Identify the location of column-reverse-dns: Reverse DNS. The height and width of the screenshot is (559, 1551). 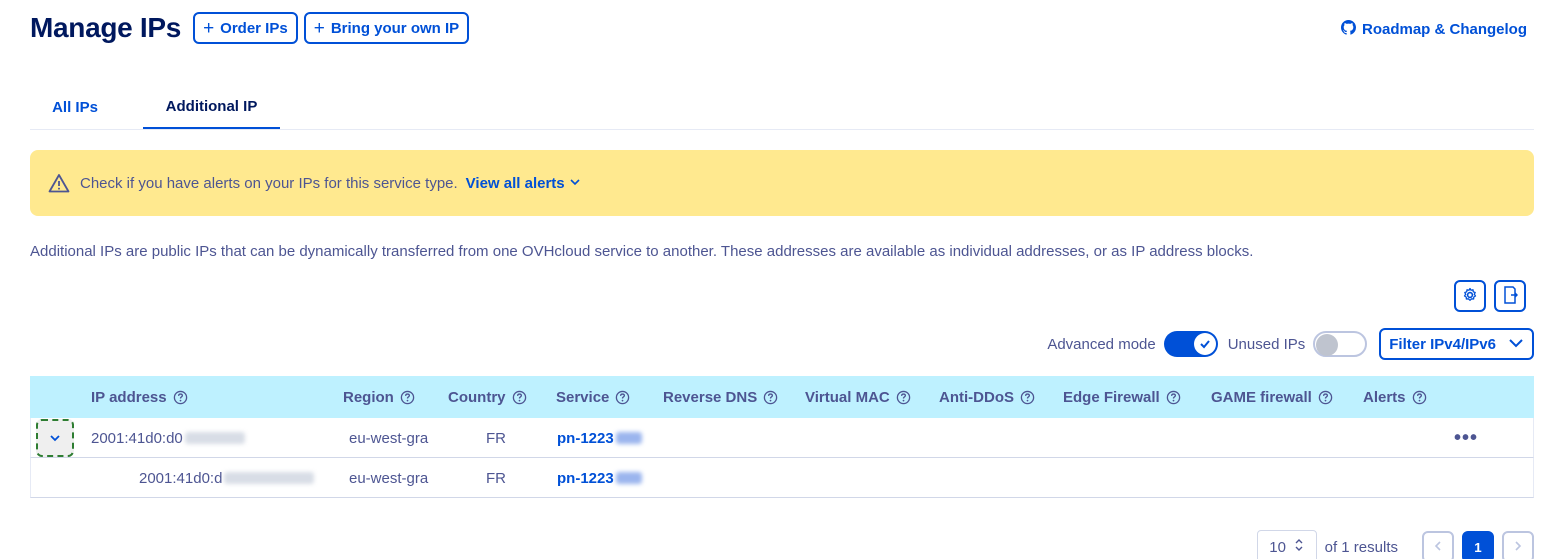
(720, 397).